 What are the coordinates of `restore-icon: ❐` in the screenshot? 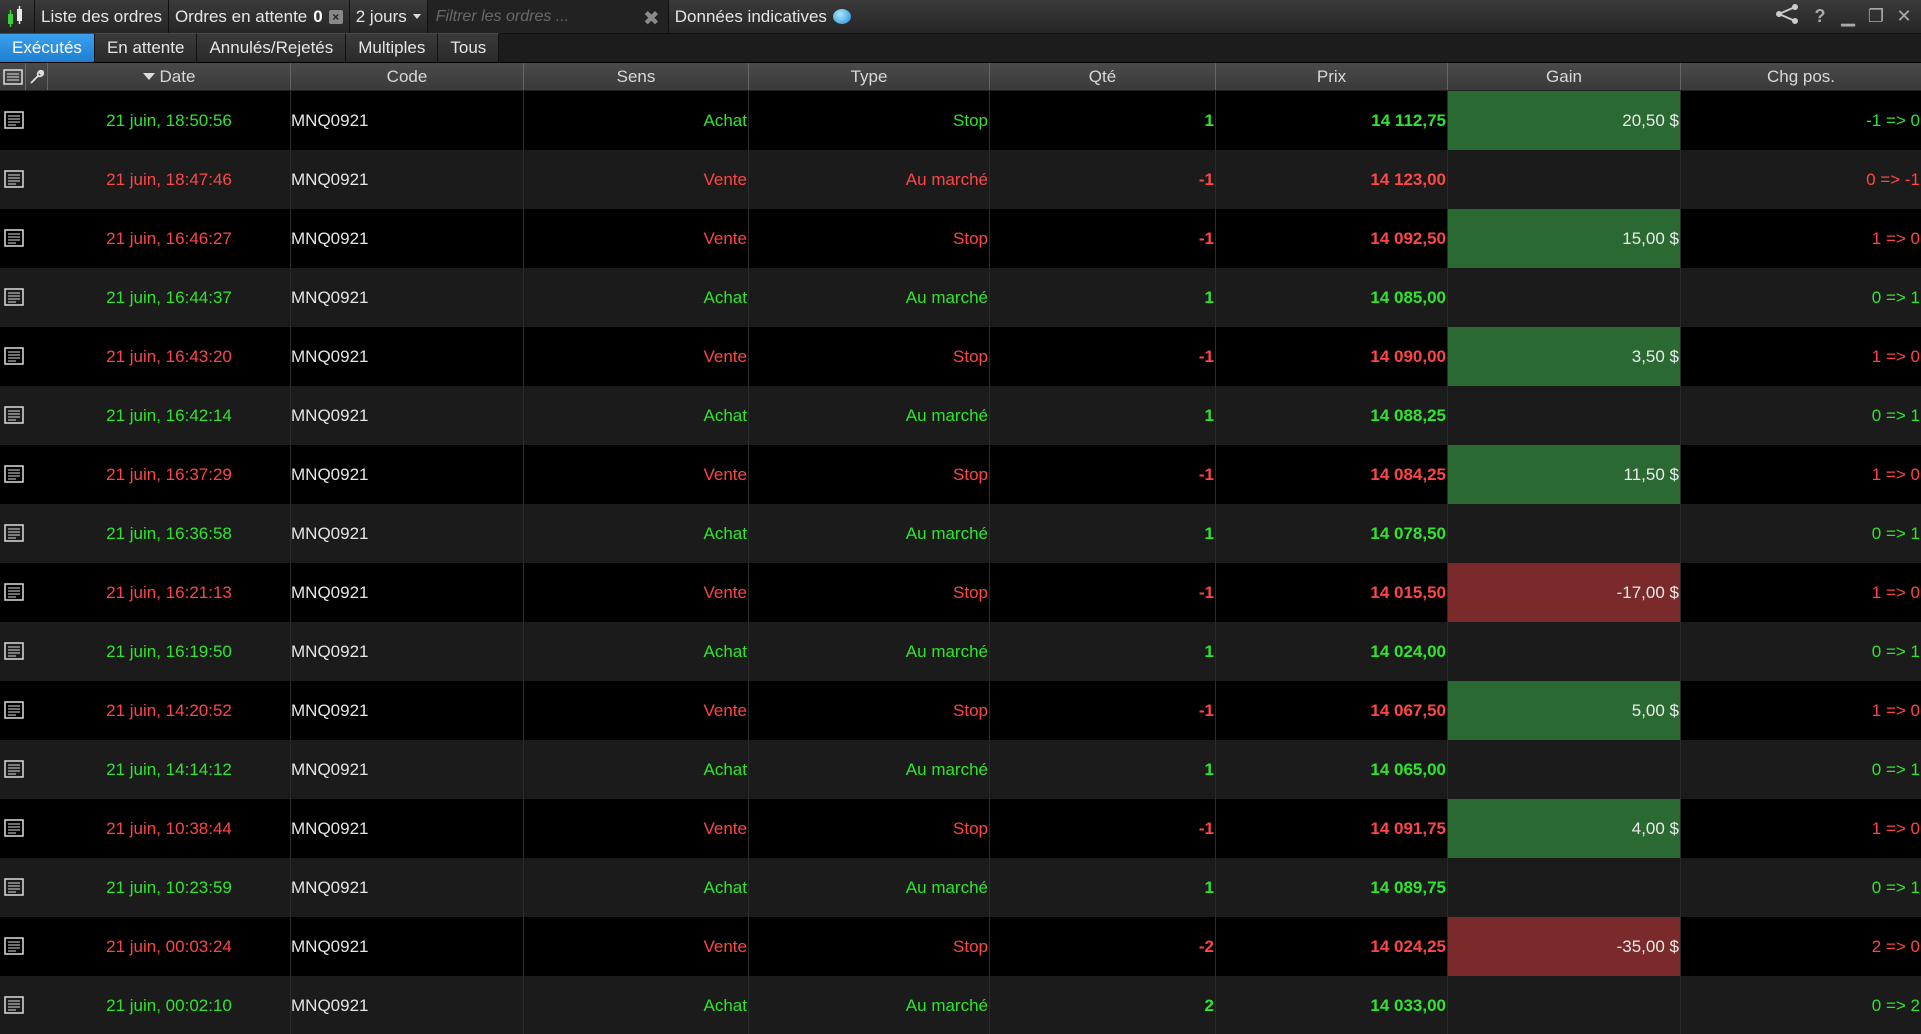 It's located at (1876, 16).